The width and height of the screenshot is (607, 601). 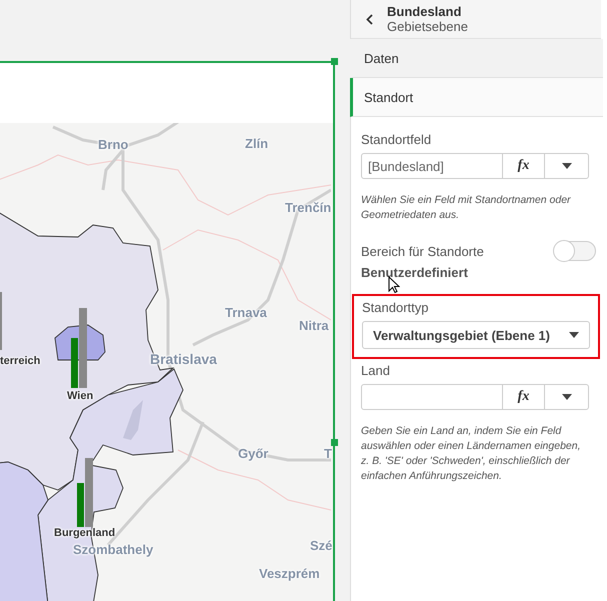 I want to click on toggle-switch, so click(x=575, y=251).